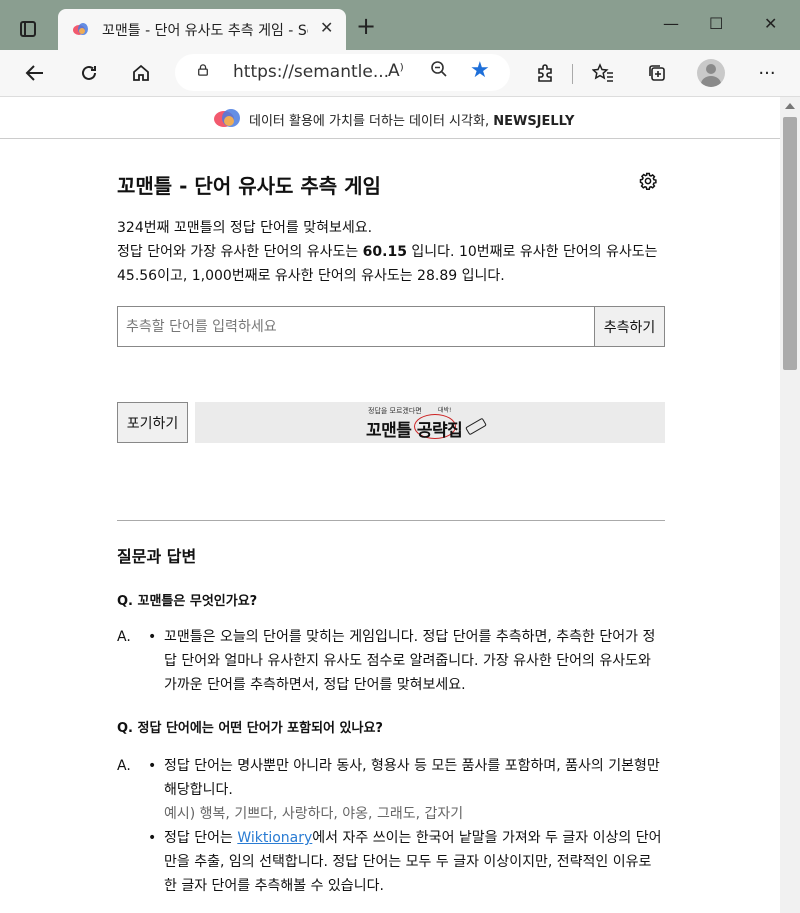  I want to click on tab-actions-icon, so click(28, 29).